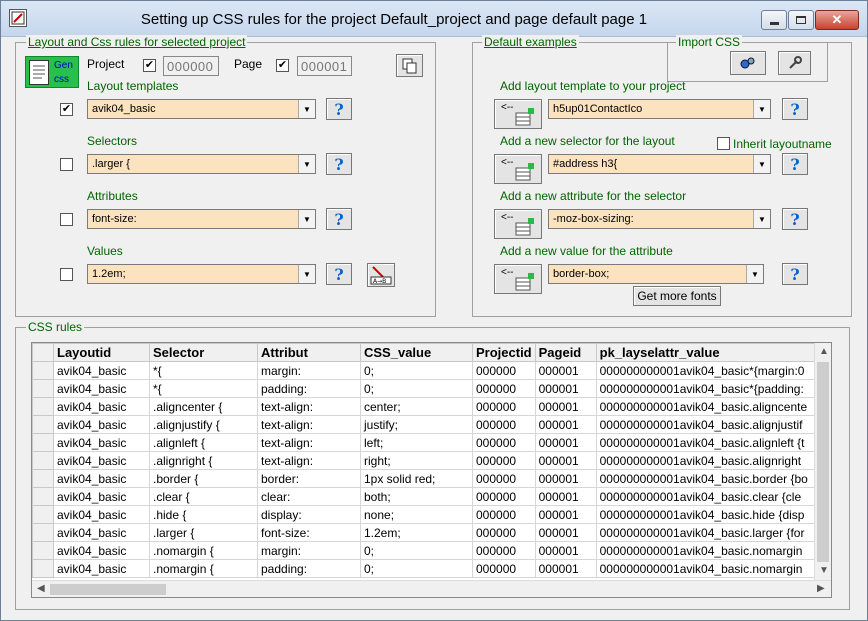  I want to click on table-cell: 000000000001avik04_basic.alignleft {t, so click(707, 442).